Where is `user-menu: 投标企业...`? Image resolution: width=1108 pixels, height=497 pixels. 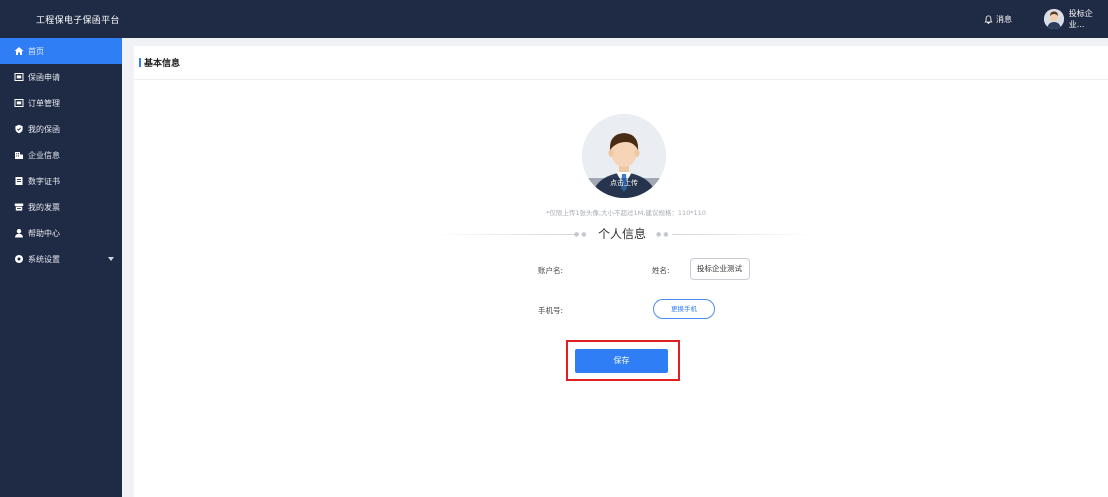 user-menu: 投标企业... is located at coordinates (1076, 19).